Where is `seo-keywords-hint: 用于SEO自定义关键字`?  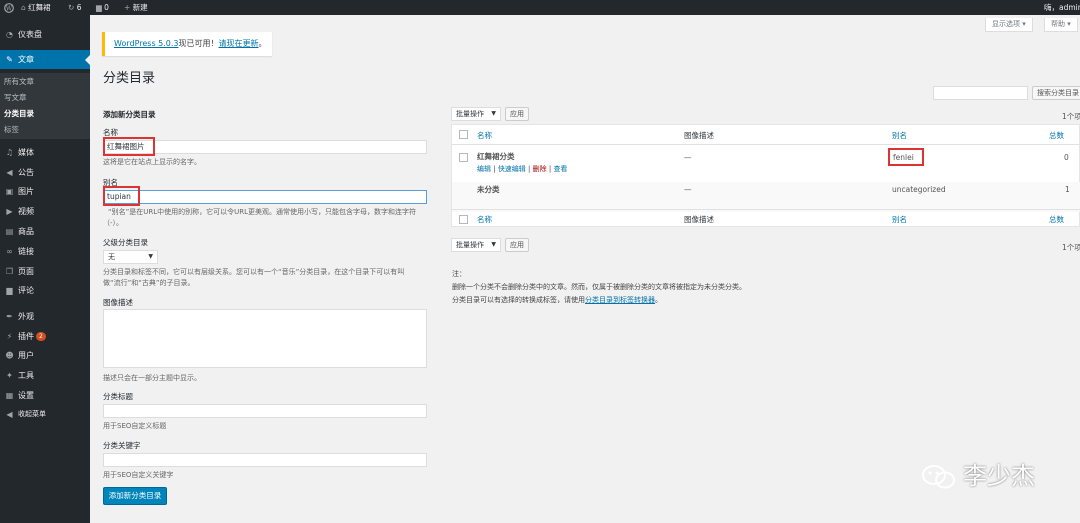
seo-keywords-hint: 用于SEO自定义关键字 is located at coordinates (138, 475).